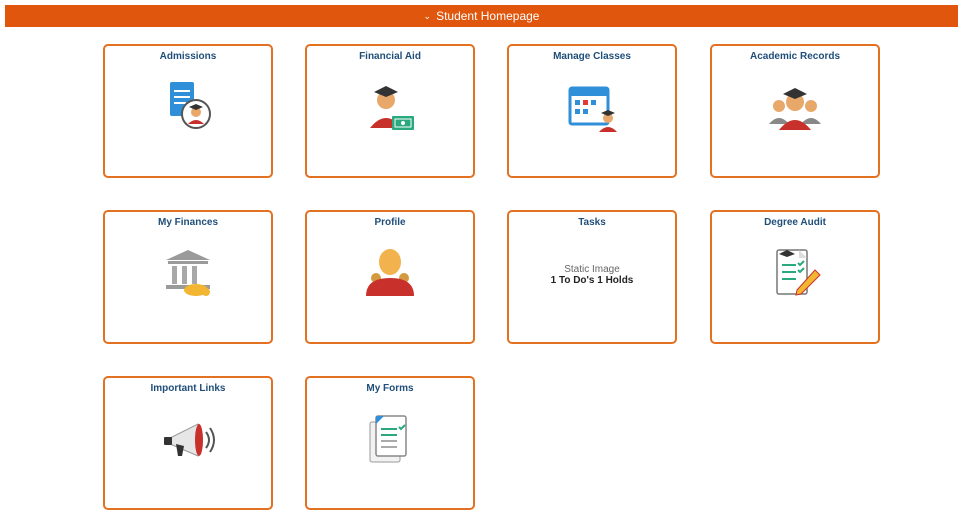 This screenshot has height=510, width=958. What do you see at coordinates (390, 388) in the screenshot?
I see `tile-title: My Forms` at bounding box center [390, 388].